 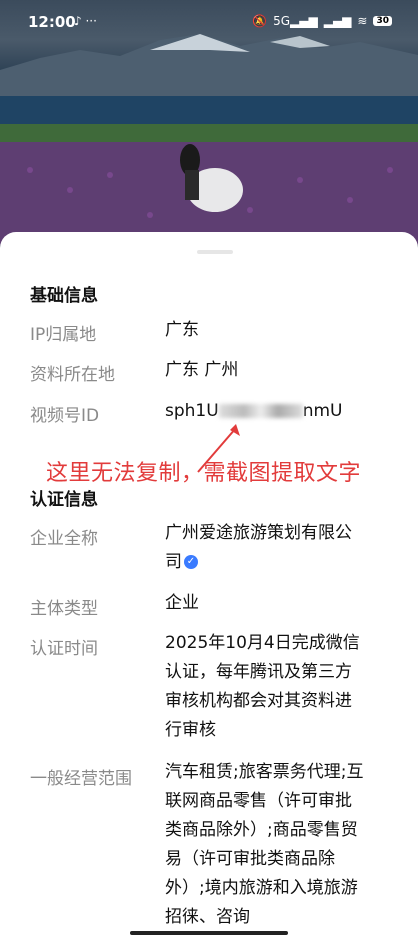 What do you see at coordinates (85, 21) in the screenshot?
I see `notification-icons: ♪ ···` at bounding box center [85, 21].